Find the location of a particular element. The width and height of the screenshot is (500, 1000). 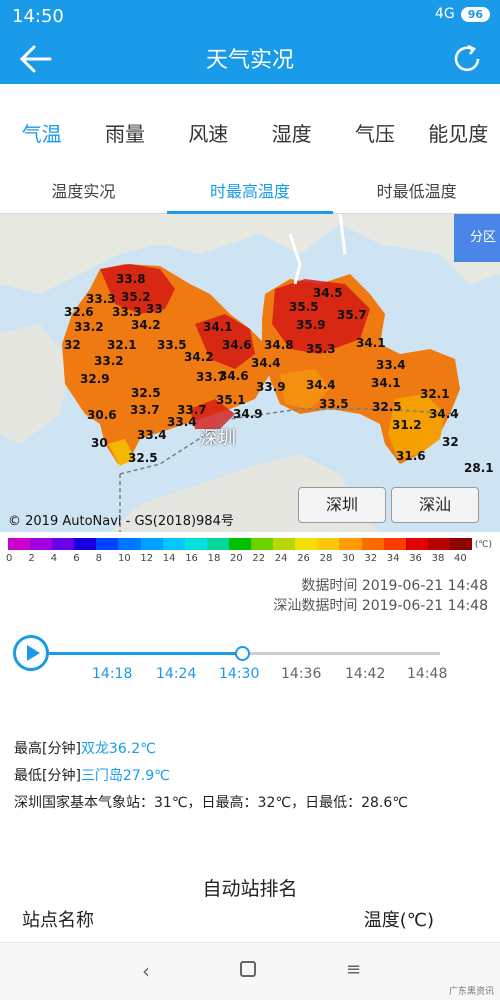

max-temp-row: 最高[分钟]双龙36.2℃ is located at coordinates (211, 749).